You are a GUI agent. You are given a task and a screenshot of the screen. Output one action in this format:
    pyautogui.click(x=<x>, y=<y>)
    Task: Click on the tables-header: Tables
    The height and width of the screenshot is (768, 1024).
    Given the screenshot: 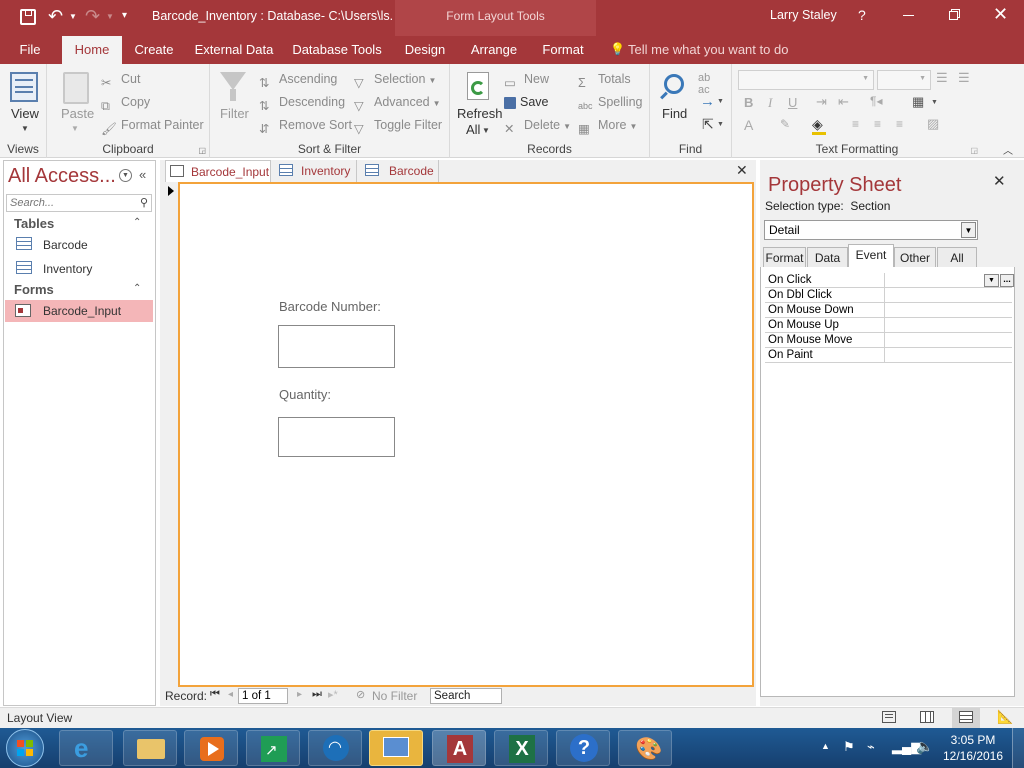 What is the action you would take?
    pyautogui.click(x=34, y=223)
    